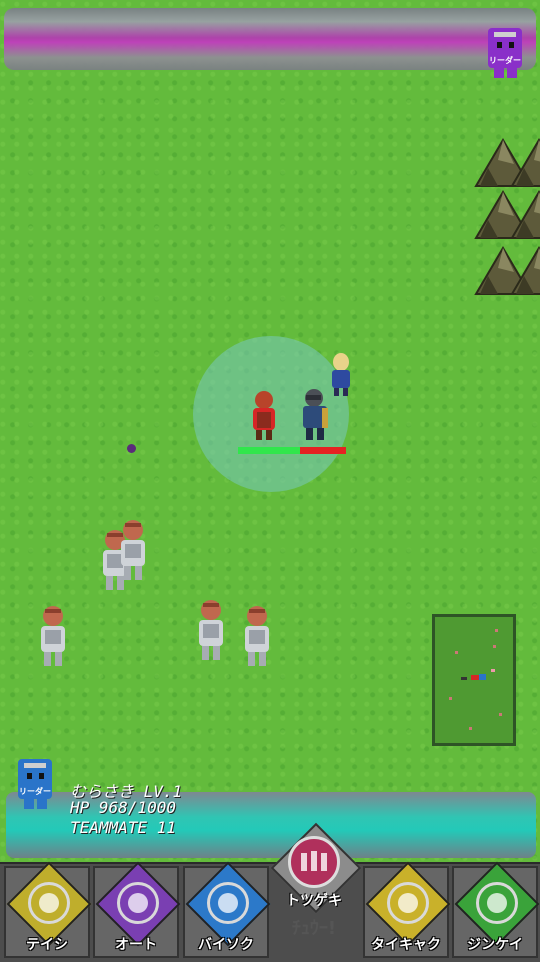 The width and height of the screenshot is (540, 962). I want to click on command-label: ジンケイ, so click(495, 945).